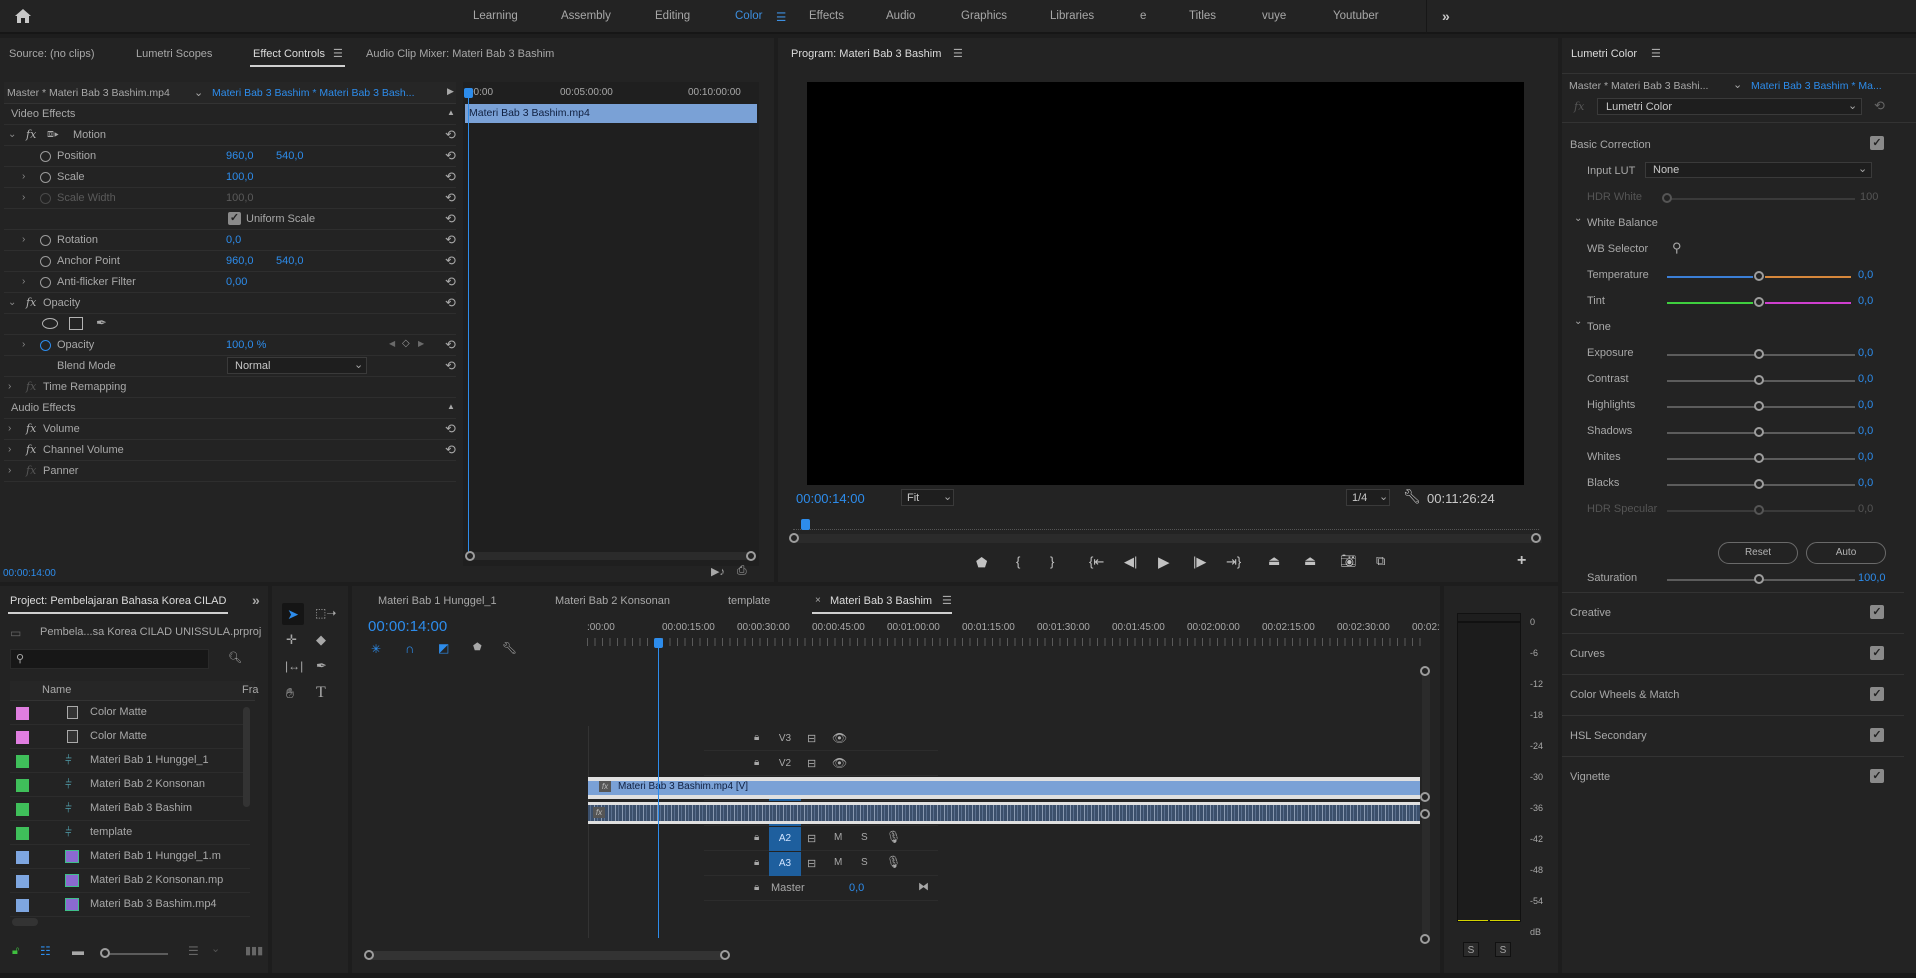 Image resolution: width=1916 pixels, height=978 pixels. What do you see at coordinates (856, 888) in the screenshot?
I see `master-value: 0,0` at bounding box center [856, 888].